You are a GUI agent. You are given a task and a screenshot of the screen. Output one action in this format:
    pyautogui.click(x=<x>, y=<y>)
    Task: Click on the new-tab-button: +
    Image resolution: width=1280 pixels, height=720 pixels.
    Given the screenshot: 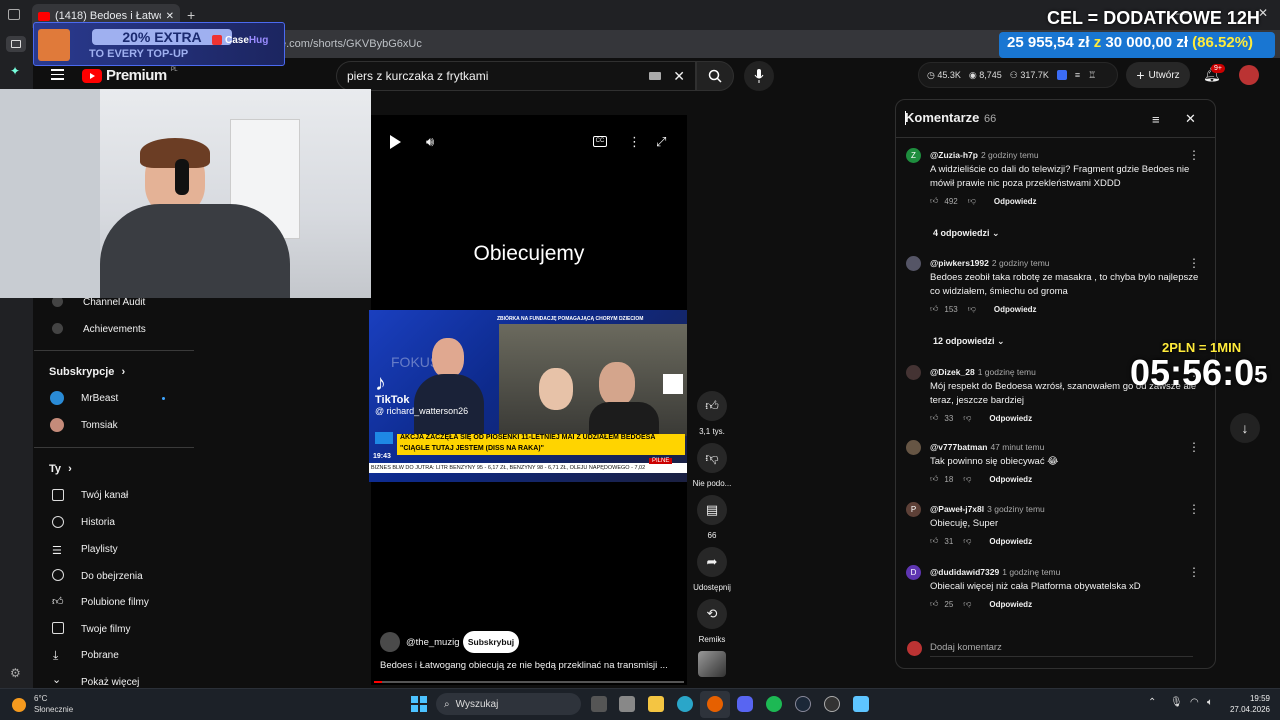 What is the action you would take?
    pyautogui.click(x=191, y=15)
    